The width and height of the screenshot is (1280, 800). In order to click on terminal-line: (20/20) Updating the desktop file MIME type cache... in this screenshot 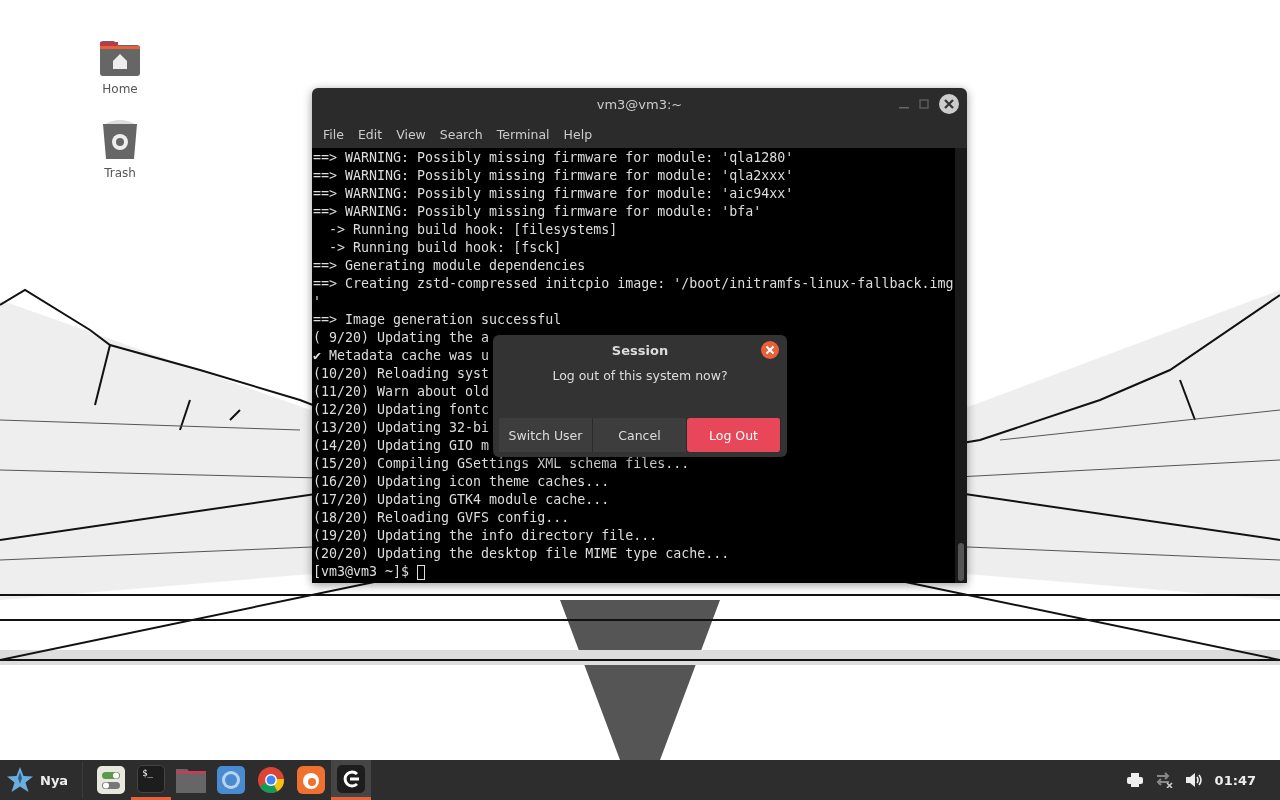, I will do `click(521, 554)`.